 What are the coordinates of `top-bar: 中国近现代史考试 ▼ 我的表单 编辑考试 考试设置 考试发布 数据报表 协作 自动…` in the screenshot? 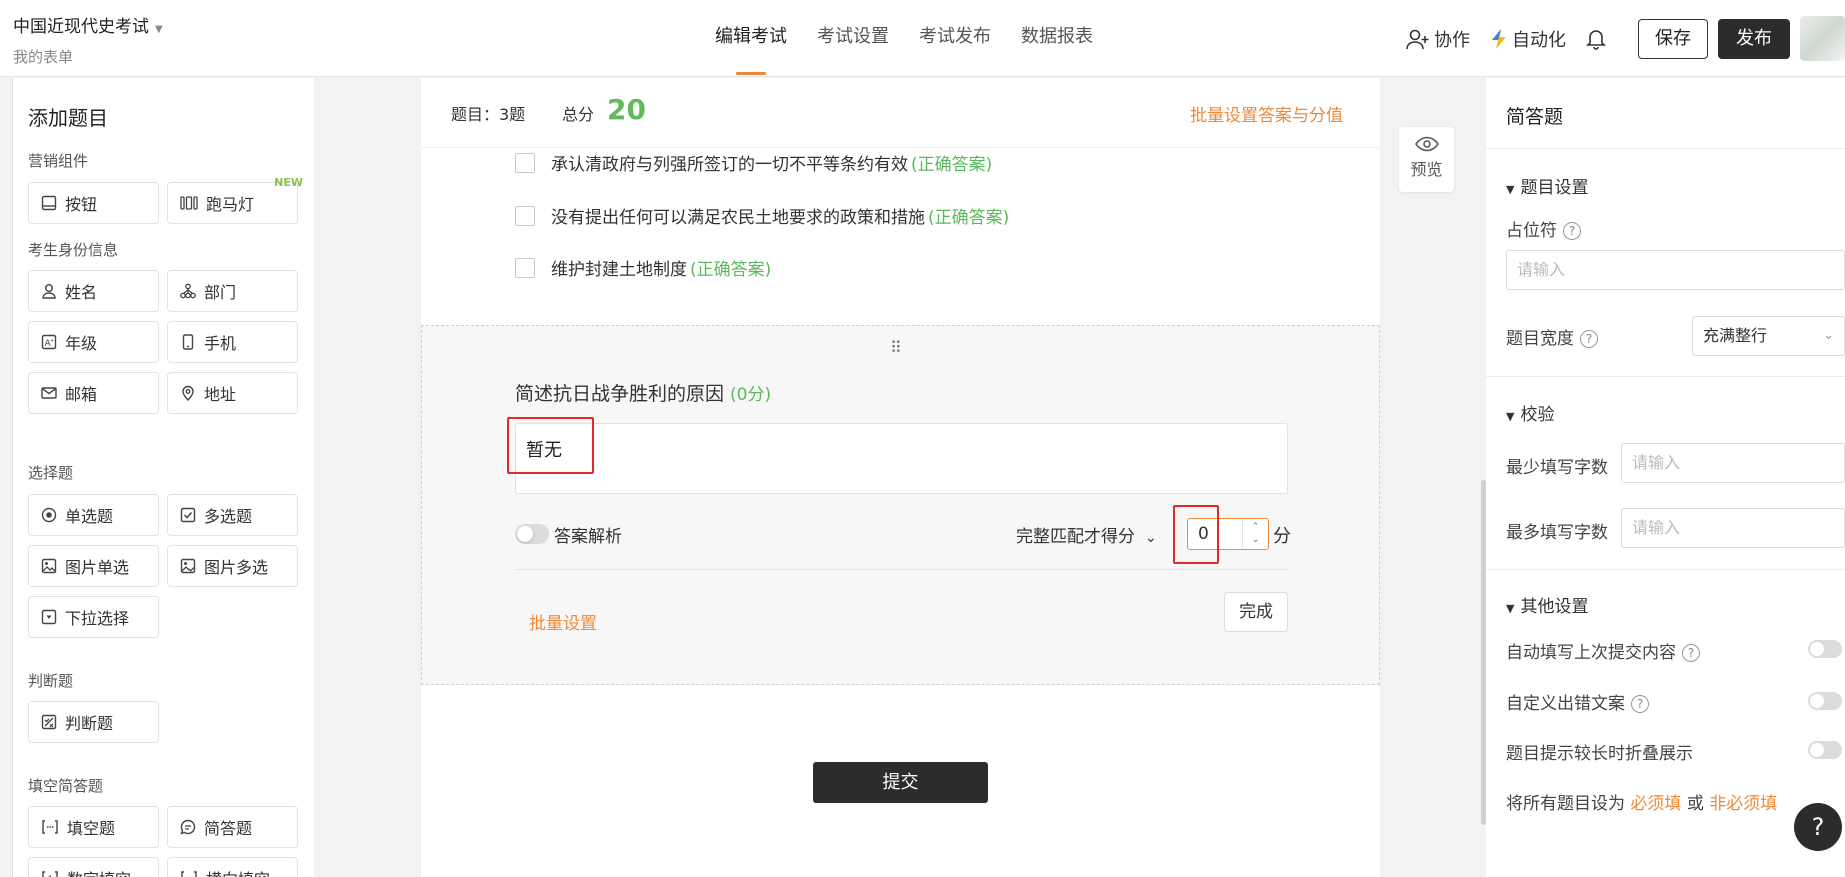 It's located at (922, 38).